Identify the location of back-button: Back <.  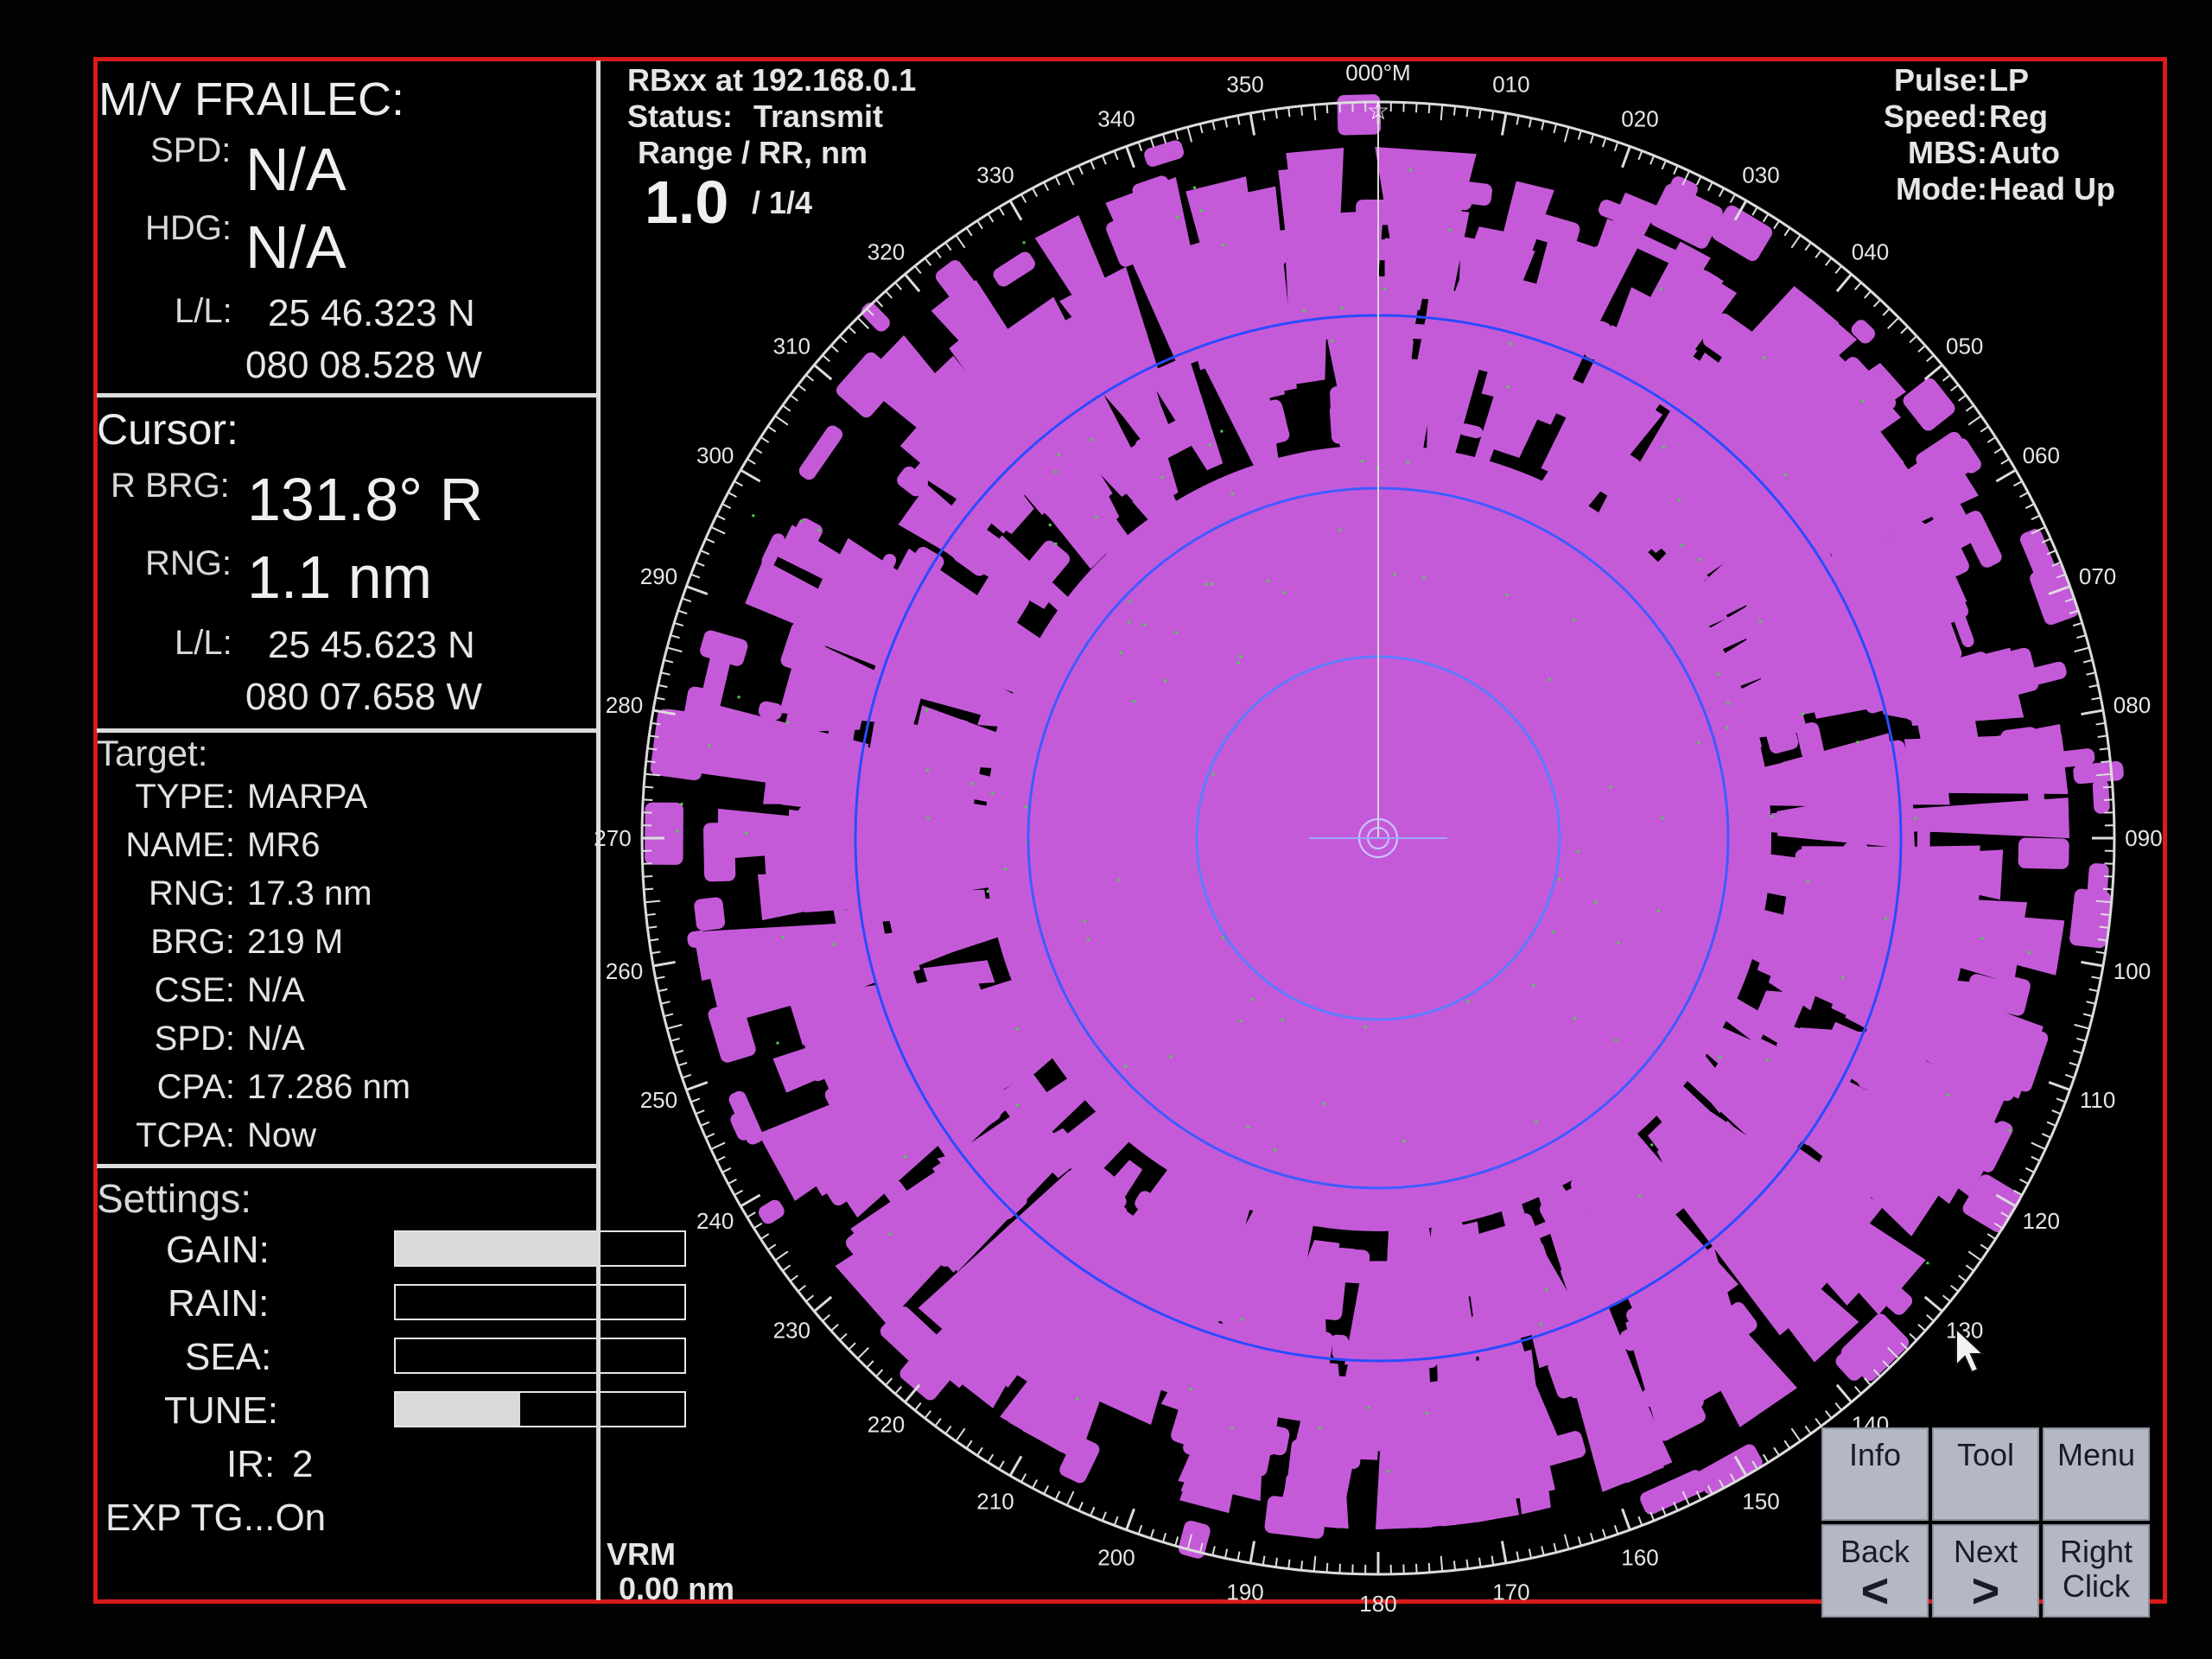
(1875, 1571).